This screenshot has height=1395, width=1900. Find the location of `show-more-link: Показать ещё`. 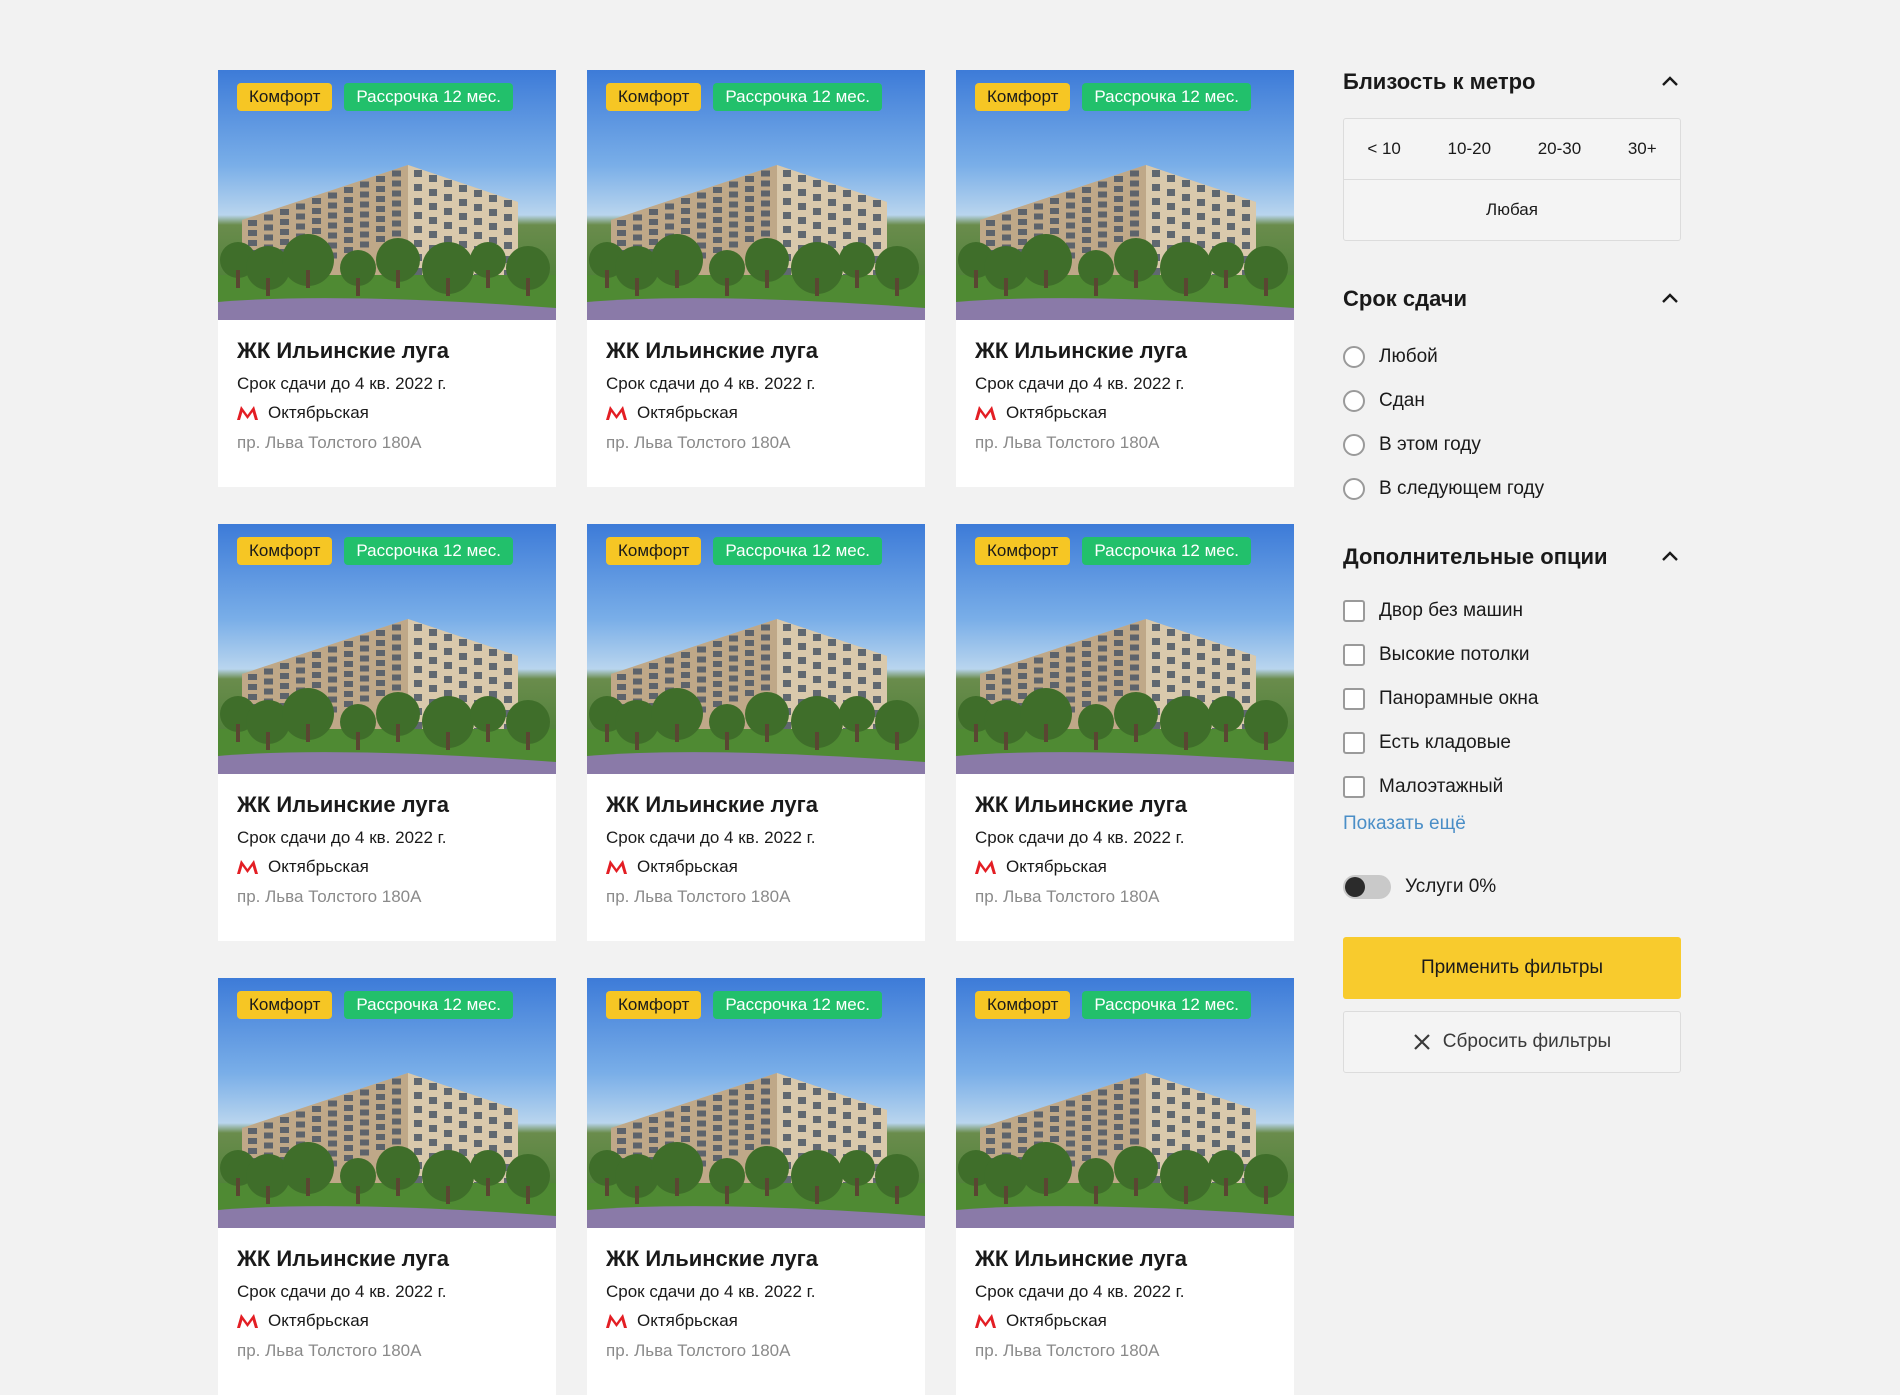

show-more-link: Показать ещё is located at coordinates (1404, 824).